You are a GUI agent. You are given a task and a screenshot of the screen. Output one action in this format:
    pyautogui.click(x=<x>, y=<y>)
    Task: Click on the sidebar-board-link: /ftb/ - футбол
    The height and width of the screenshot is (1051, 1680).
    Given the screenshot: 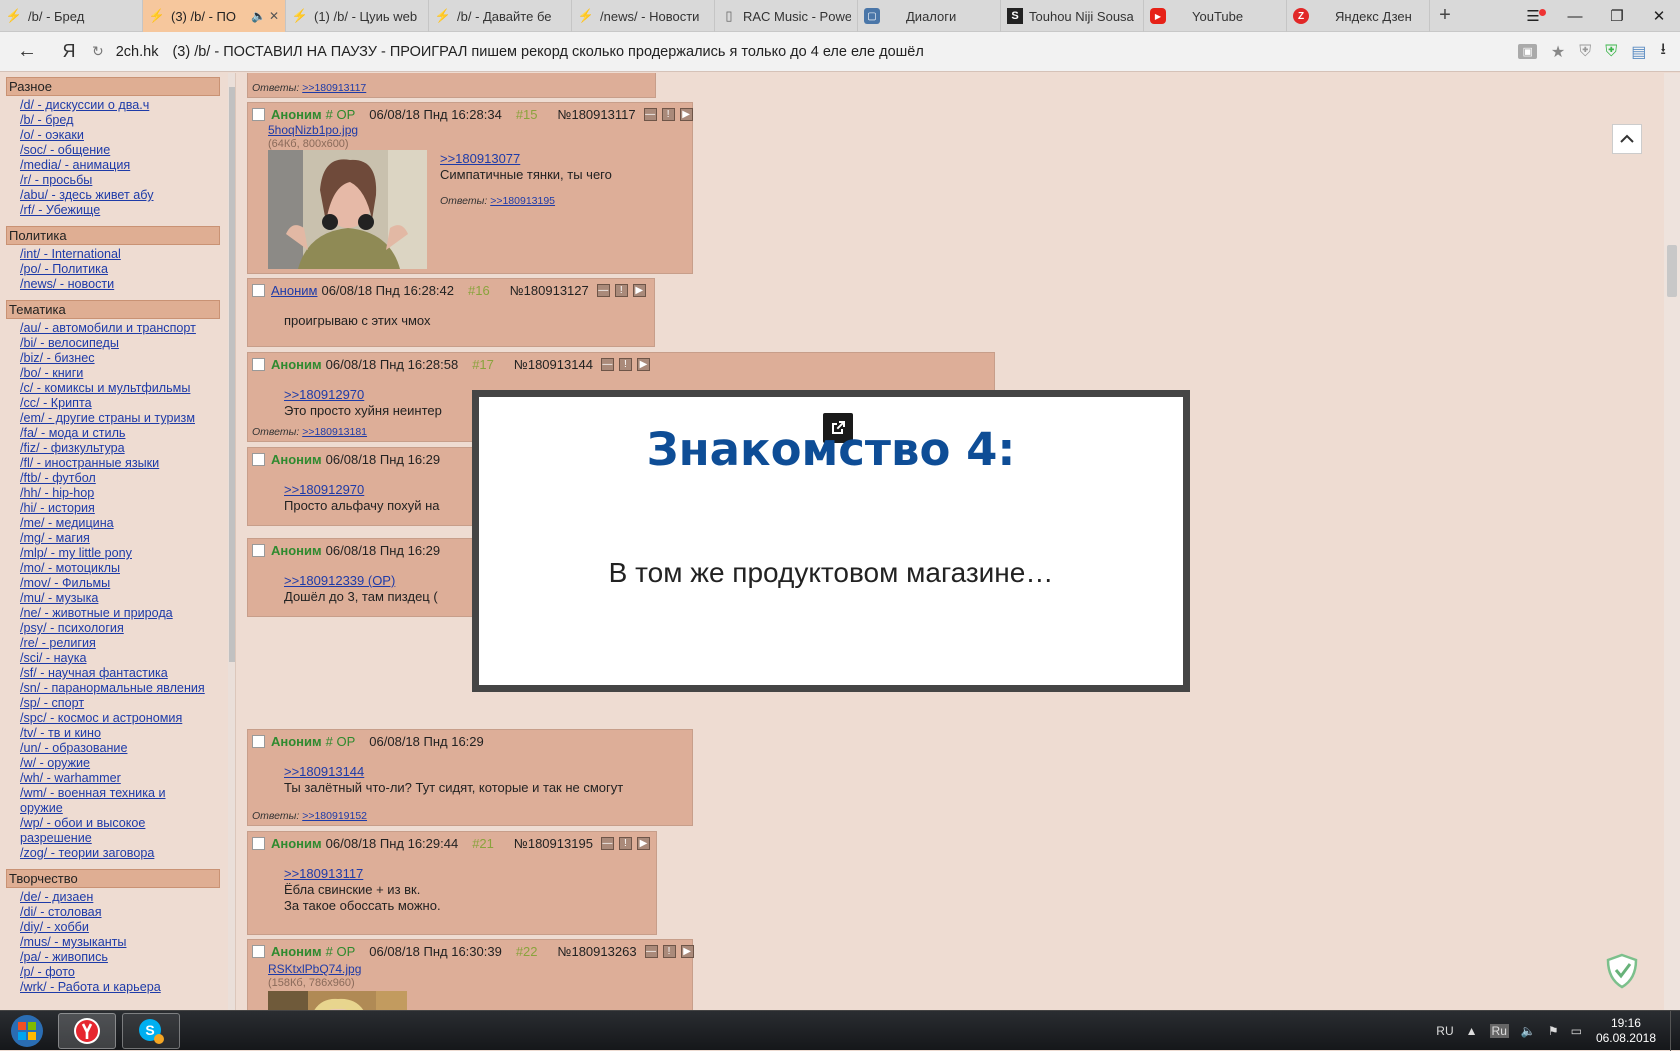 What is the action you would take?
    pyautogui.click(x=120, y=478)
    